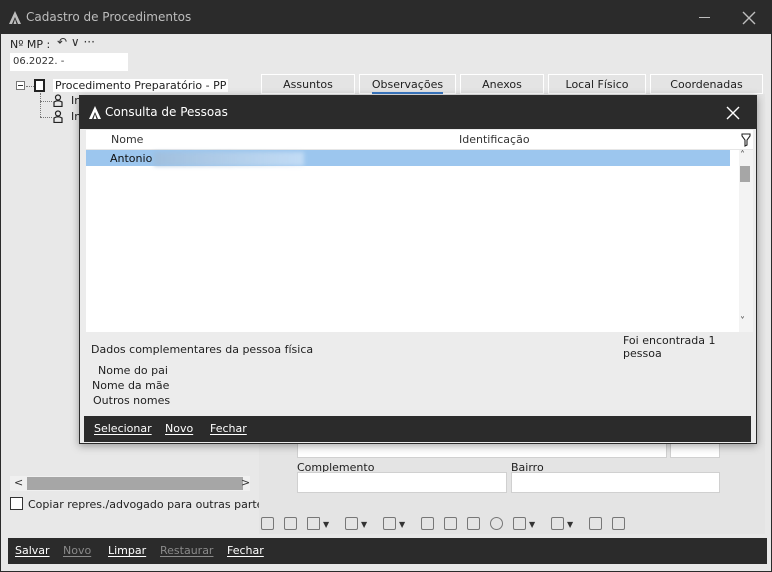  What do you see at coordinates (557, 523) in the screenshot?
I see `calendar-icon` at bounding box center [557, 523].